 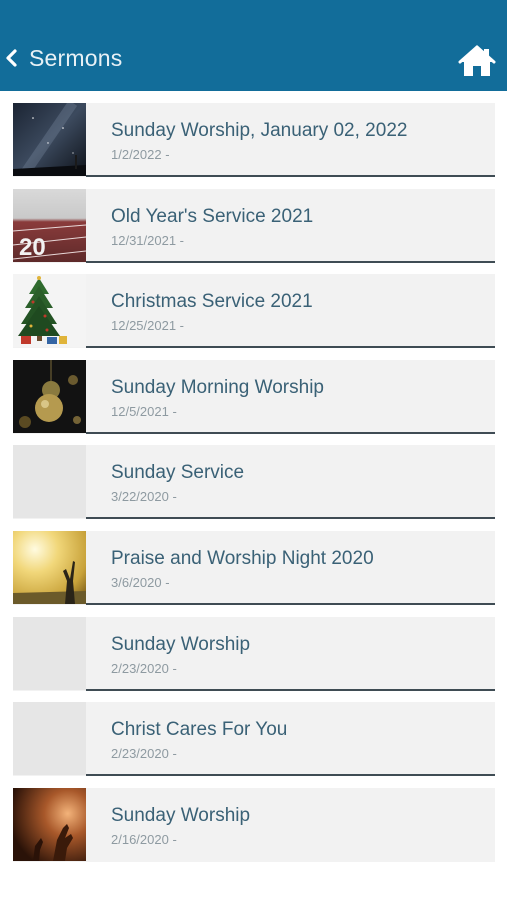 What do you see at coordinates (144, 839) in the screenshot?
I see `sermon-date: 2/16/2020 -` at bounding box center [144, 839].